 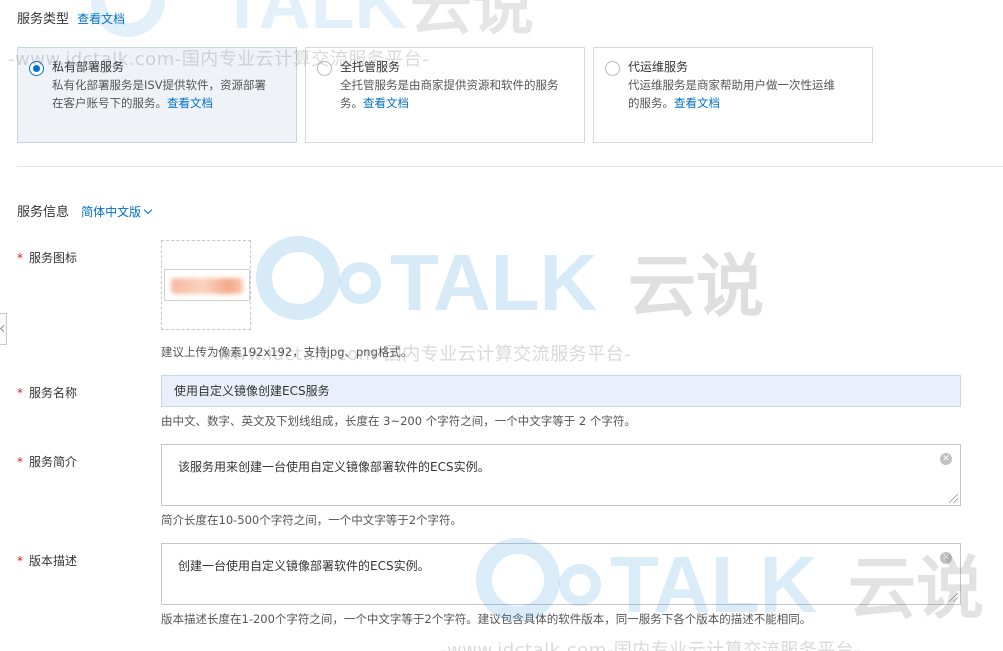 What do you see at coordinates (658, 67) in the screenshot?
I see `option-title: 代运维服务` at bounding box center [658, 67].